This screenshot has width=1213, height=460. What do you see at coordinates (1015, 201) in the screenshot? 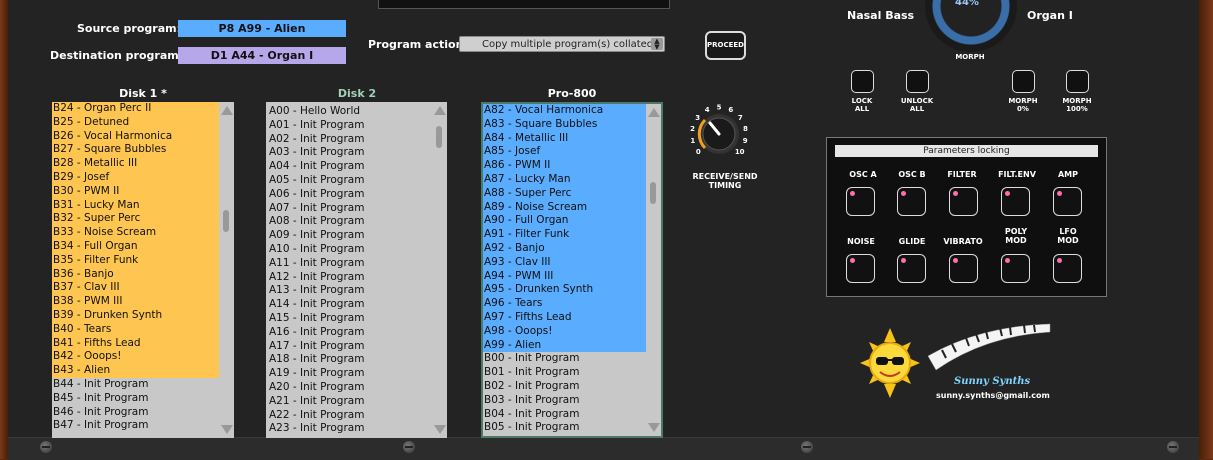
I see `lock-filt-env-button` at bounding box center [1015, 201].